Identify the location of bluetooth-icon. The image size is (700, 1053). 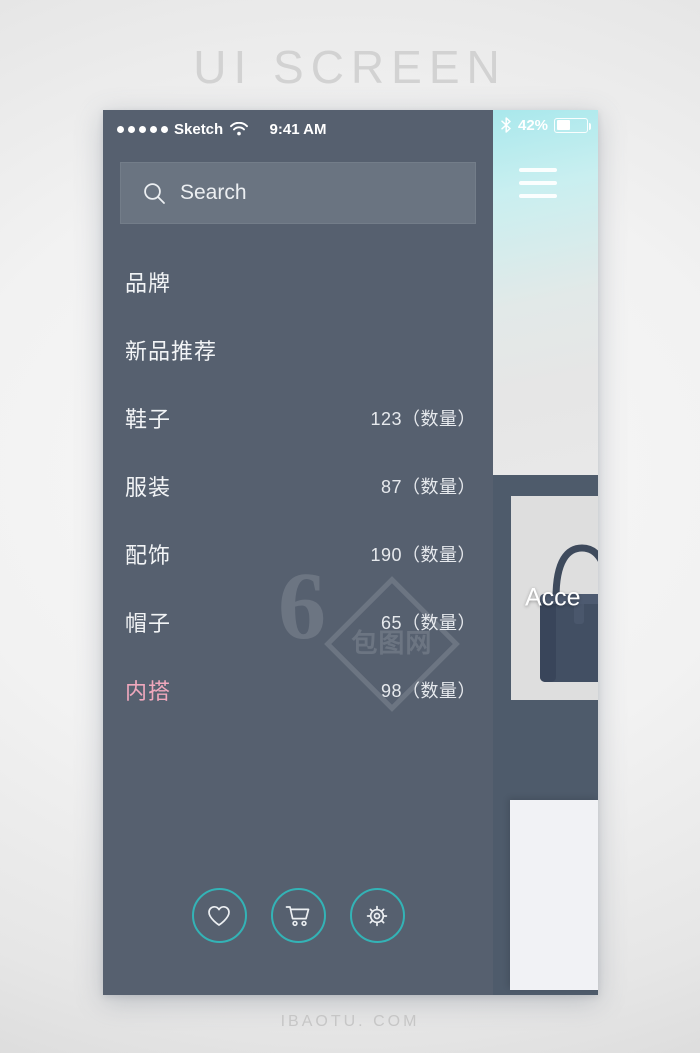
(506, 125).